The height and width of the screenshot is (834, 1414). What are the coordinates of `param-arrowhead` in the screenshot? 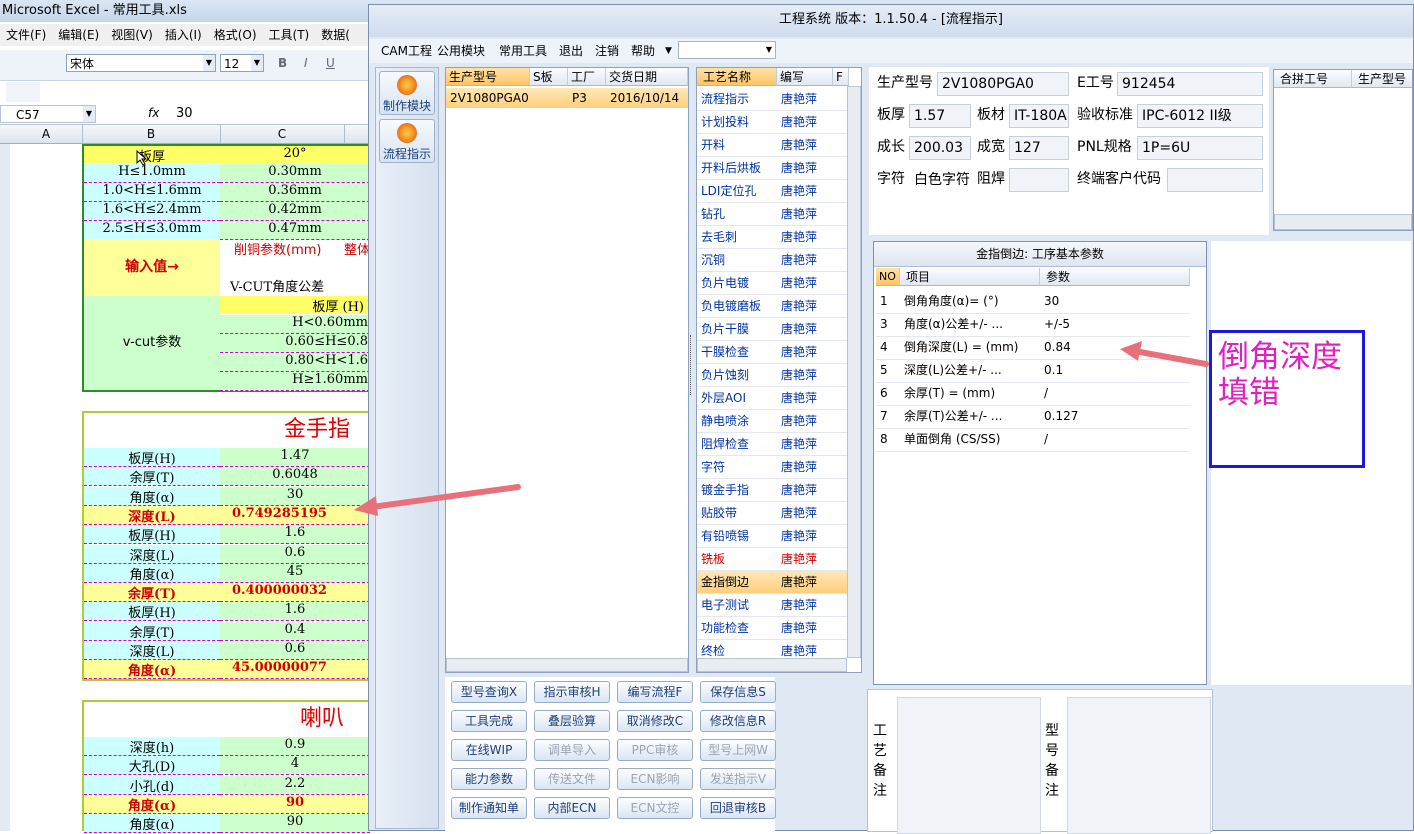 It's located at (1131, 351).